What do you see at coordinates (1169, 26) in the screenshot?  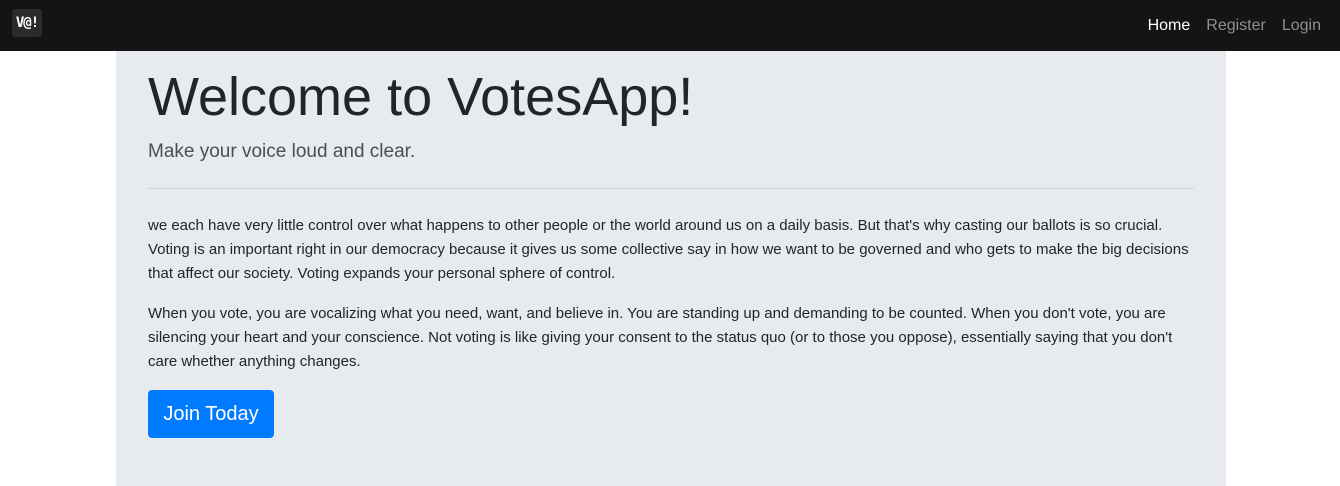 I see `nav-link-home: Home` at bounding box center [1169, 26].